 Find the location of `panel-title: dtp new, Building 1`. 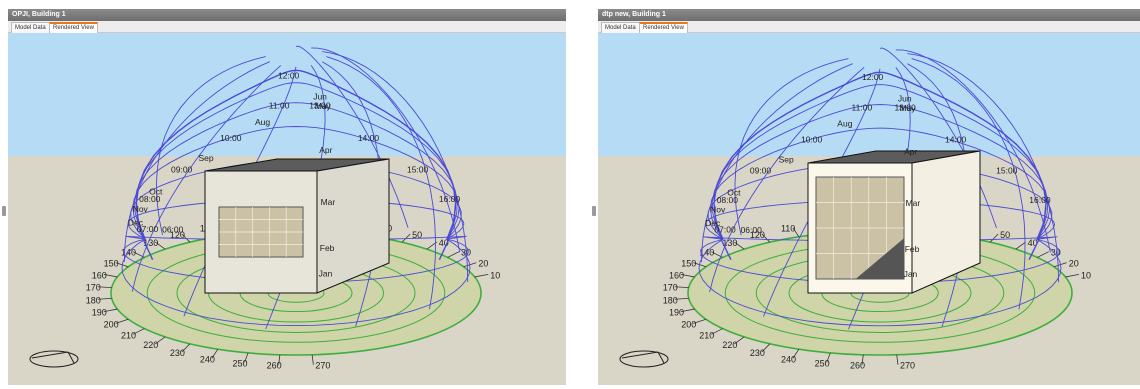

panel-title: dtp new, Building 1 is located at coordinates (869, 15).